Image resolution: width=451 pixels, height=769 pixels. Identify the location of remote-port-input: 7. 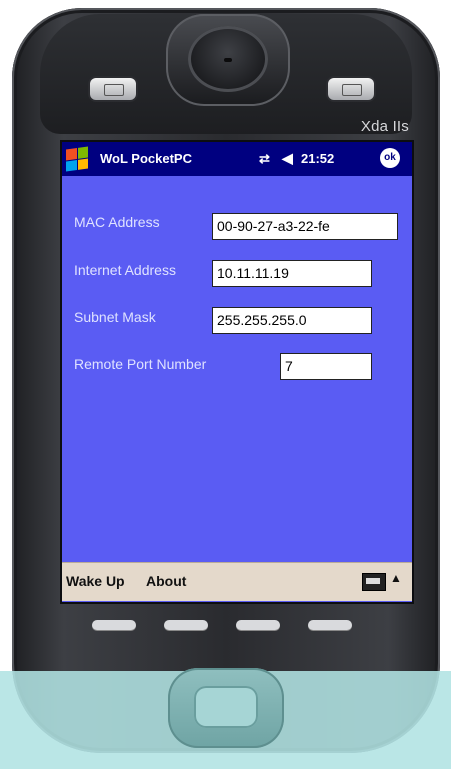
(326, 366).